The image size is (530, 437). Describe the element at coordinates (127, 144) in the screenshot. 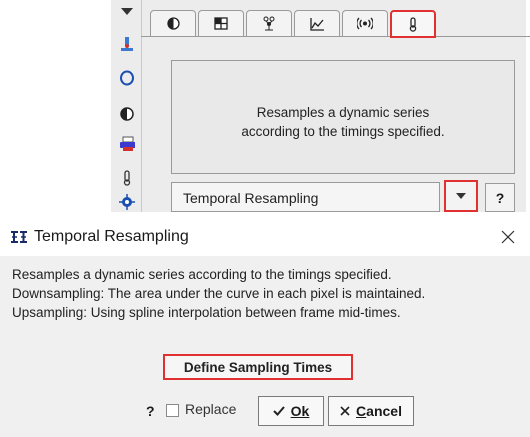

I see `printer-icon` at that location.